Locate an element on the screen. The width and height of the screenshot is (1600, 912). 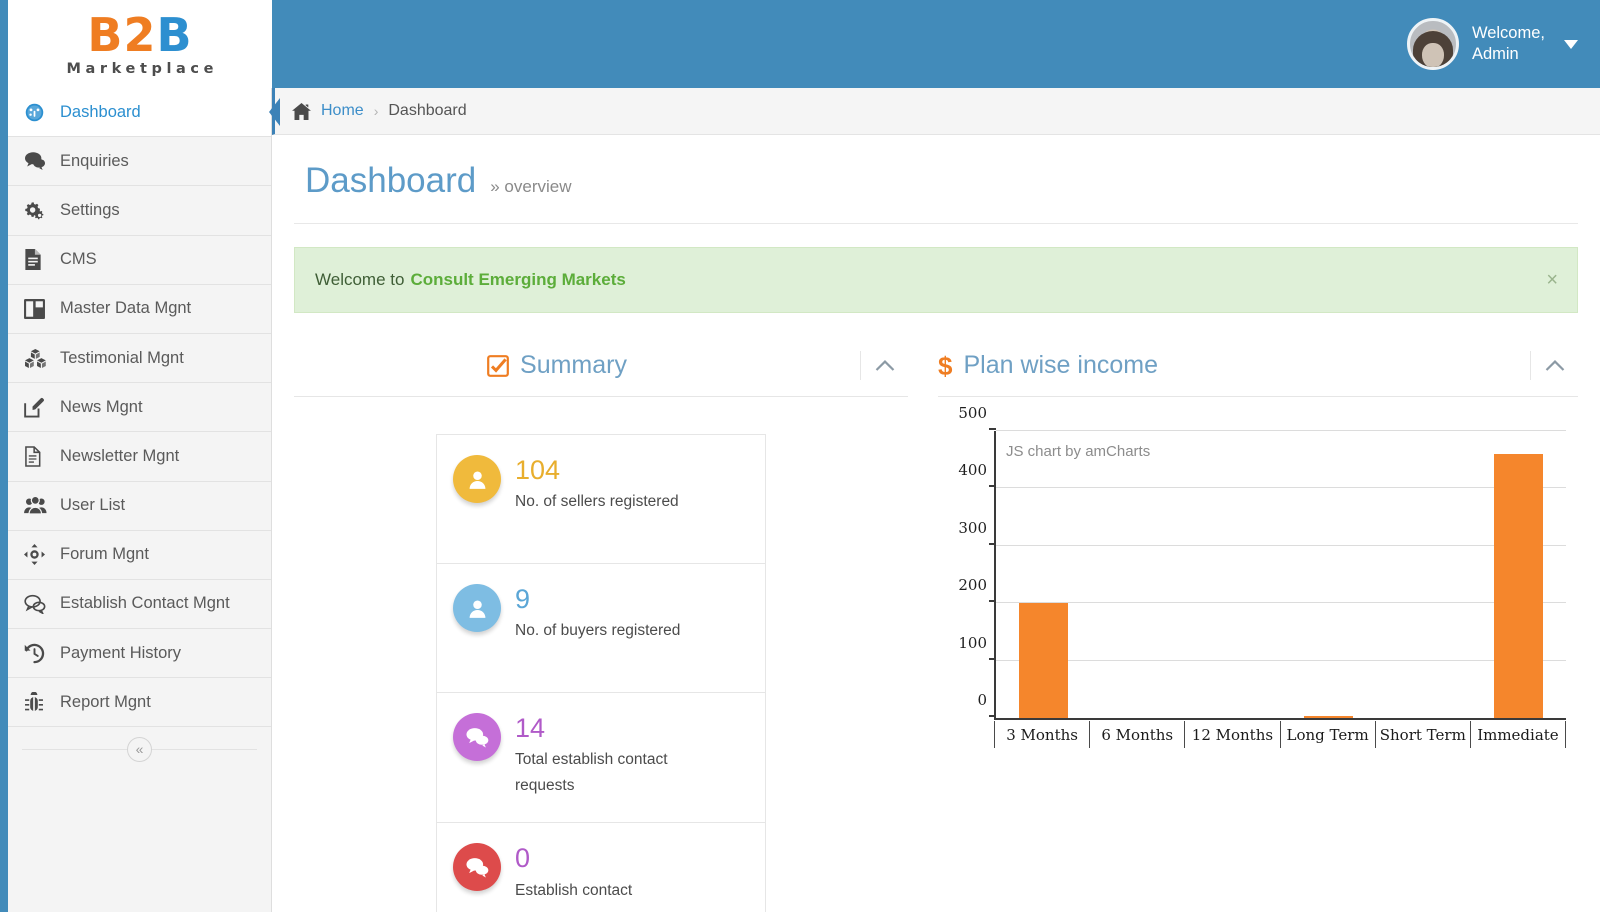
sidebar-item-cms: CMS is located at coordinates (139, 260).